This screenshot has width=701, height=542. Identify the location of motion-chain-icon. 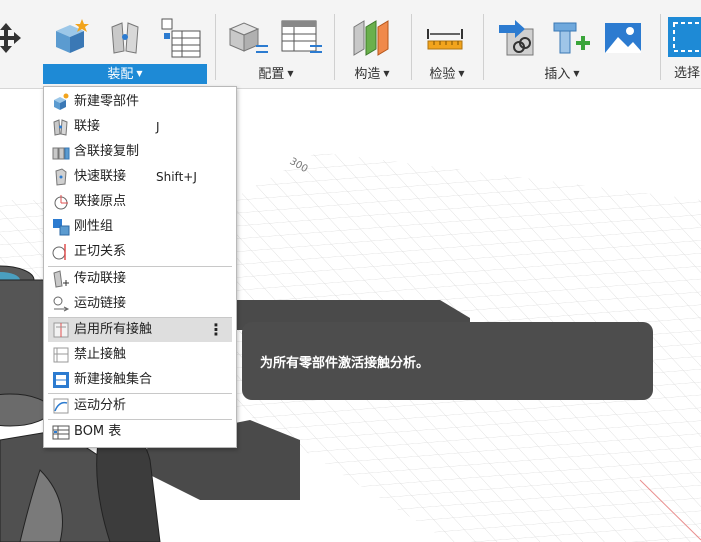
(61, 304).